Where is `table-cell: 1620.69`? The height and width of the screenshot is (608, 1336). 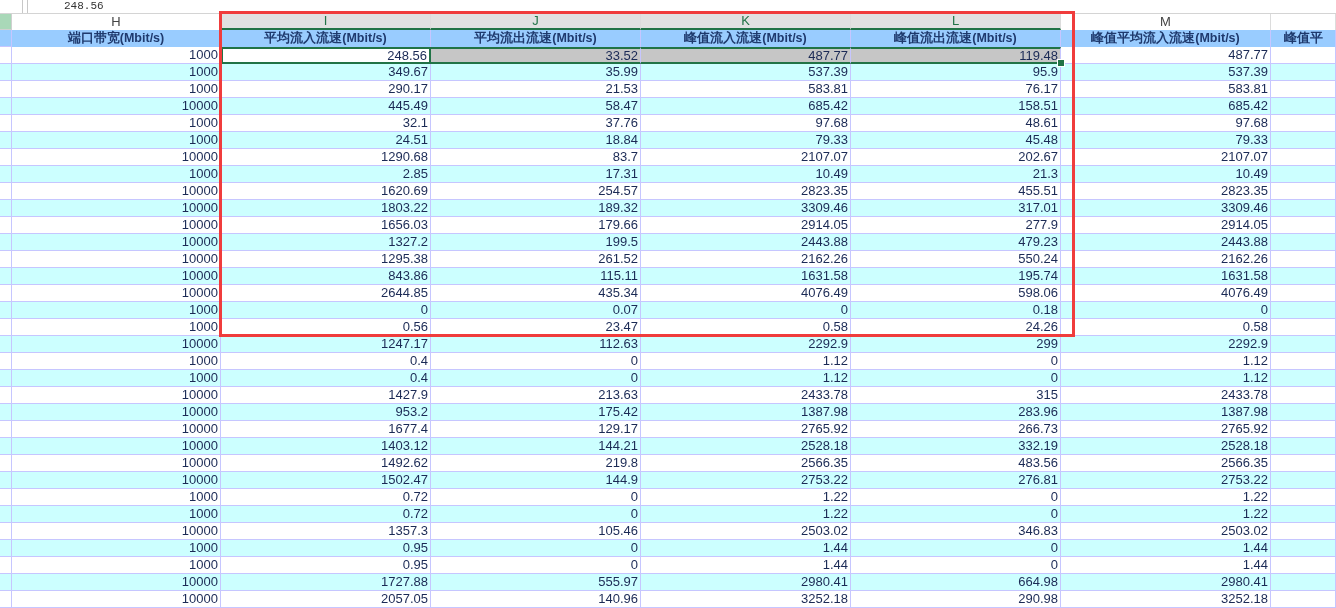 table-cell: 1620.69 is located at coordinates (326, 191).